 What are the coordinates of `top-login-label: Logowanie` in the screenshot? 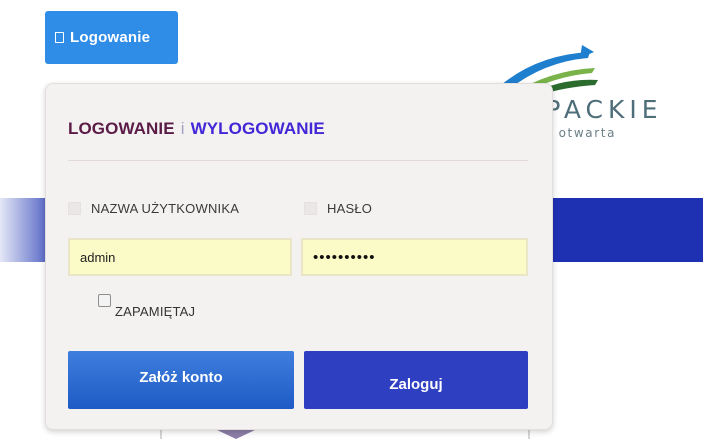 It's located at (110, 37).